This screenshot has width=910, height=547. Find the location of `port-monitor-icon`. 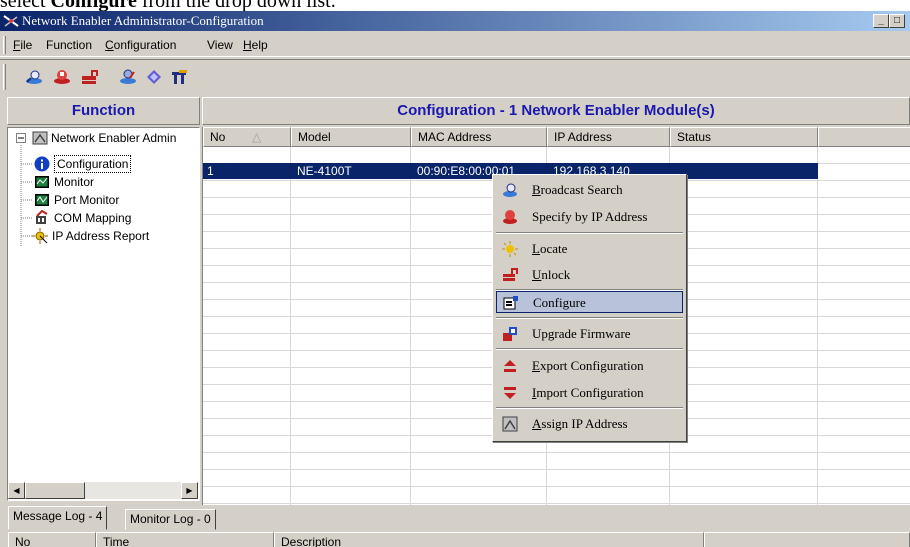

port-monitor-icon is located at coordinates (42, 200).